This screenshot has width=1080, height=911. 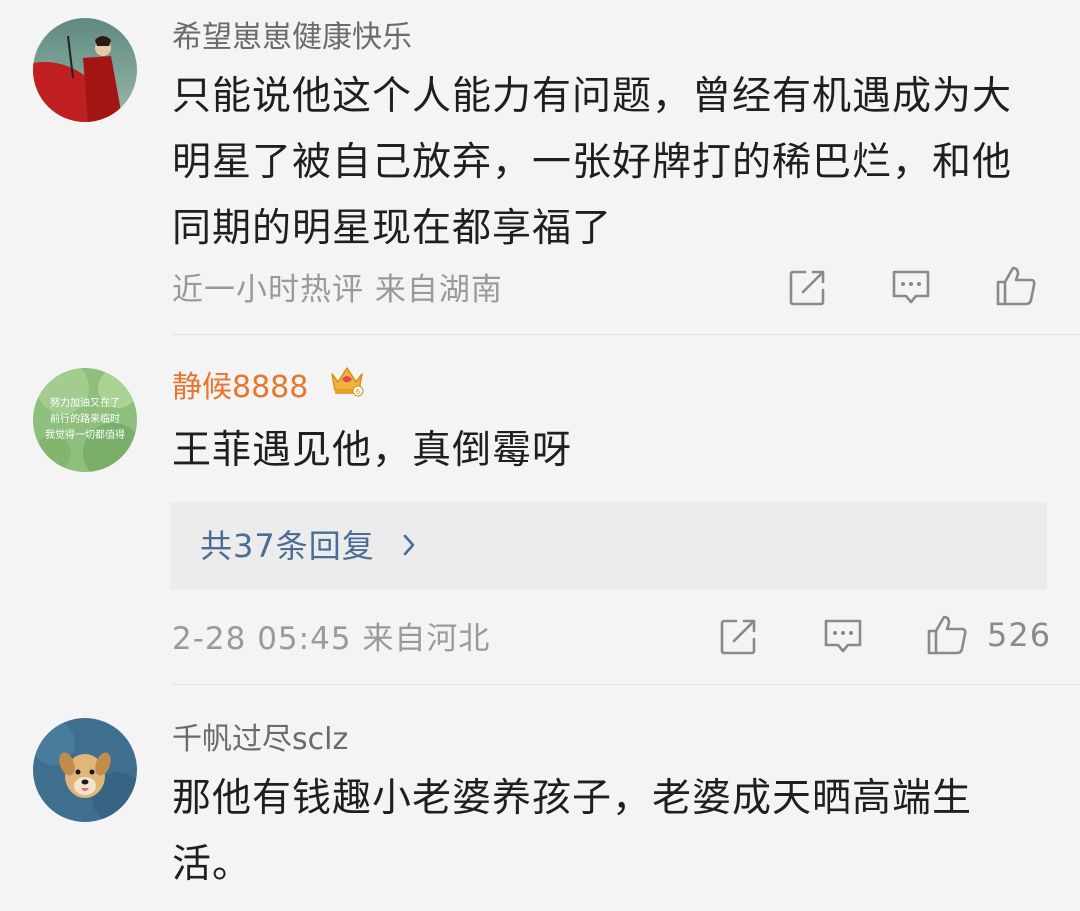 I want to click on username: 希望崽崽健康快乐, so click(x=292, y=38).